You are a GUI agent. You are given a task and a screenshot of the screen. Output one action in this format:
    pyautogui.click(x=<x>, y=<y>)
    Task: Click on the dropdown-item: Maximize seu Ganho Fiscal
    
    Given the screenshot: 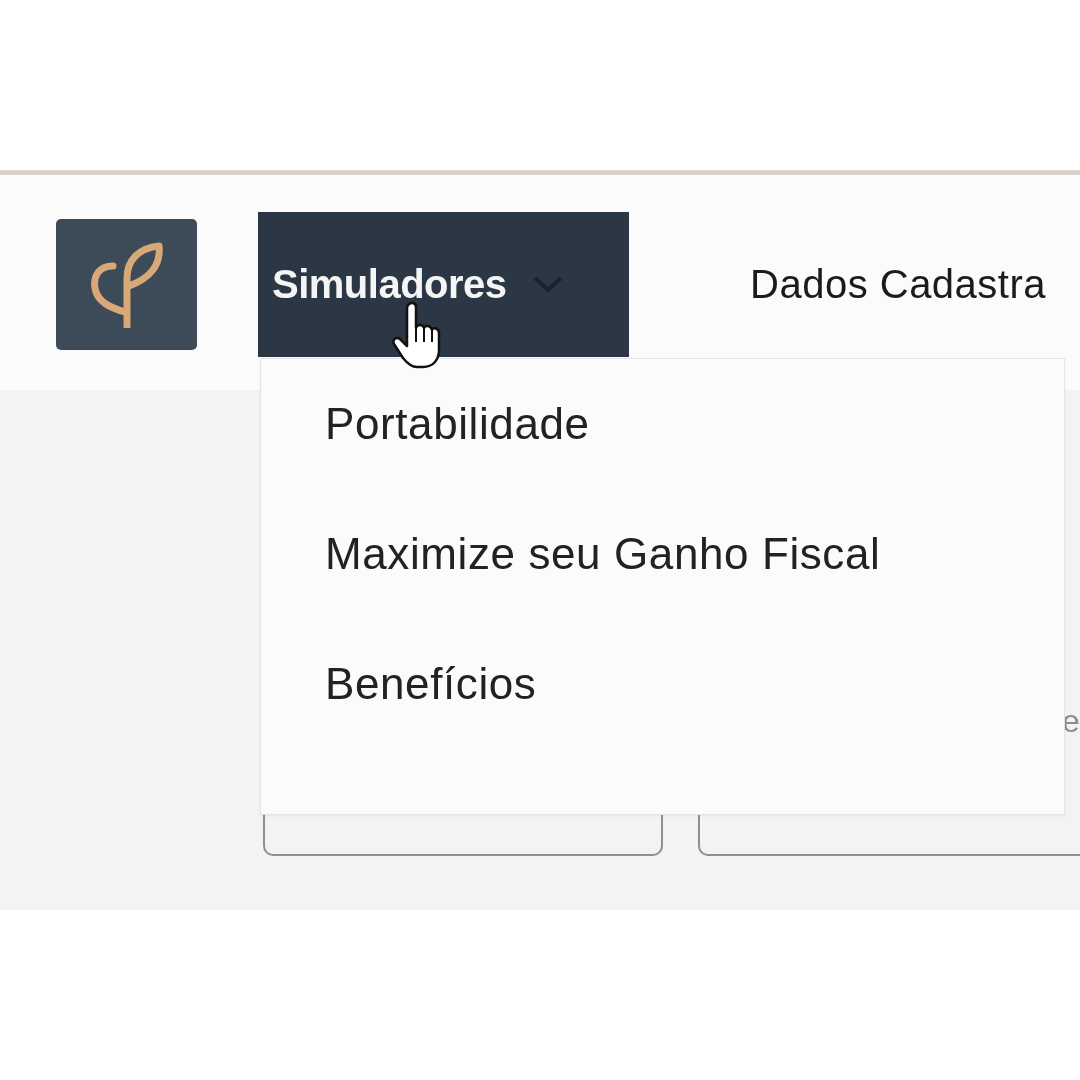 What is the action you would take?
    pyautogui.click(x=662, y=554)
    